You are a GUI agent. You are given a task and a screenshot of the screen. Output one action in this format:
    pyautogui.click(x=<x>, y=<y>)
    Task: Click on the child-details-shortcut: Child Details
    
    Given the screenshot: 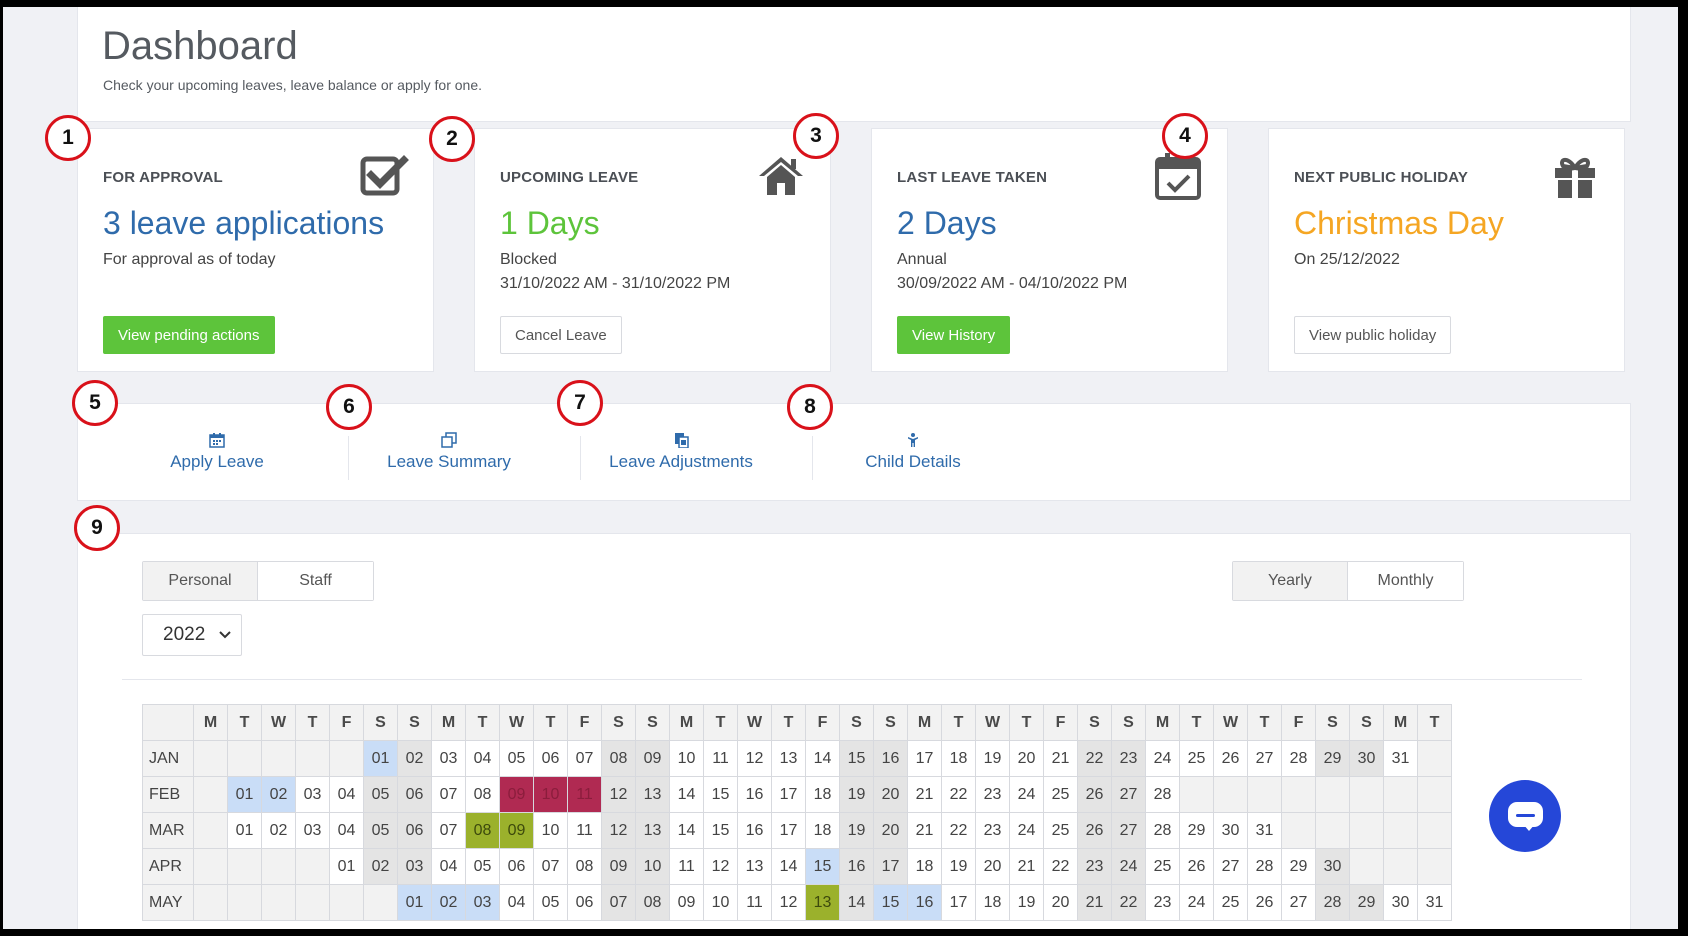 What is the action you would take?
    pyautogui.click(x=913, y=451)
    